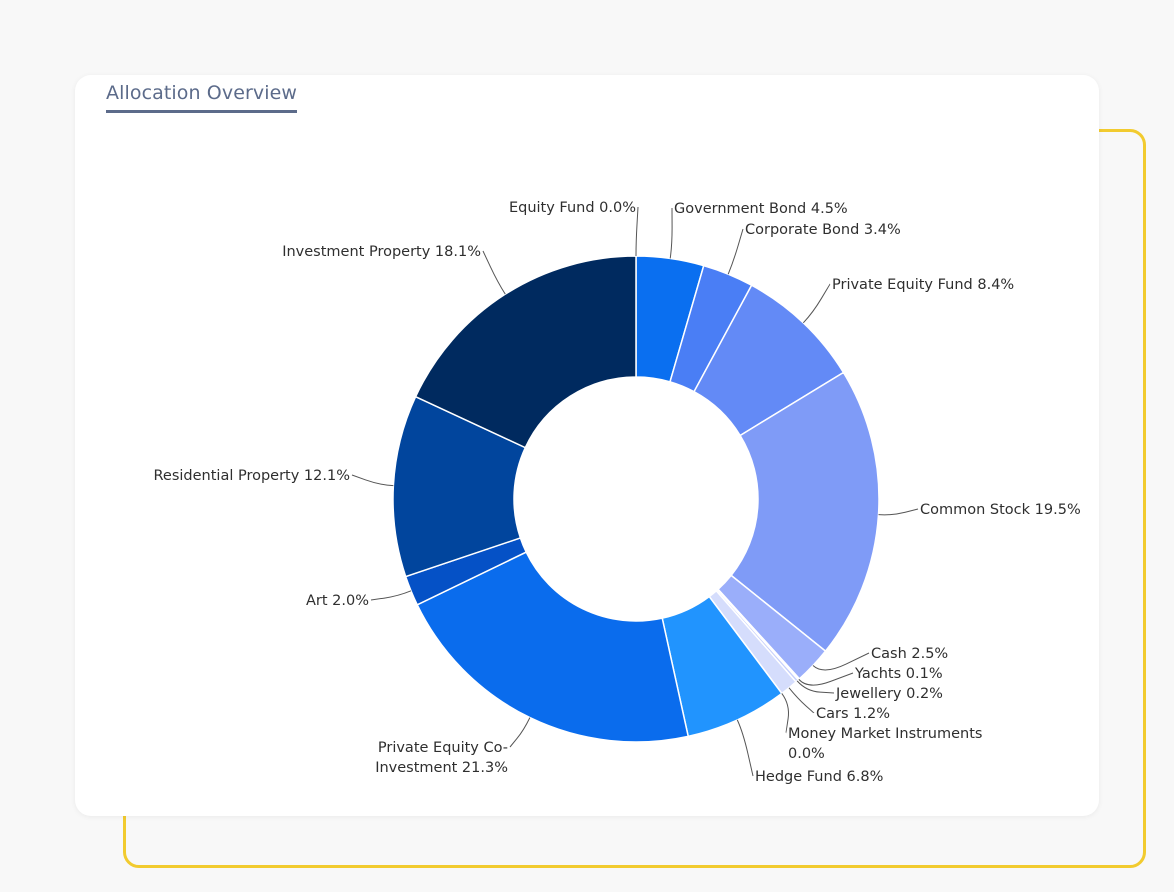 This screenshot has width=1174, height=892. Describe the element at coordinates (251, 476) in the screenshot. I see `label-residential-property: Residential Property 12.1%` at that location.